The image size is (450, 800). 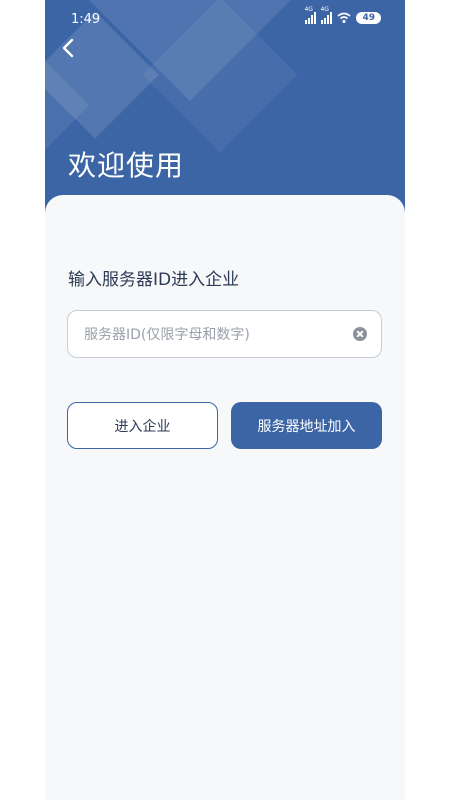 What do you see at coordinates (344, 17) in the screenshot?
I see `wifi-icon` at bounding box center [344, 17].